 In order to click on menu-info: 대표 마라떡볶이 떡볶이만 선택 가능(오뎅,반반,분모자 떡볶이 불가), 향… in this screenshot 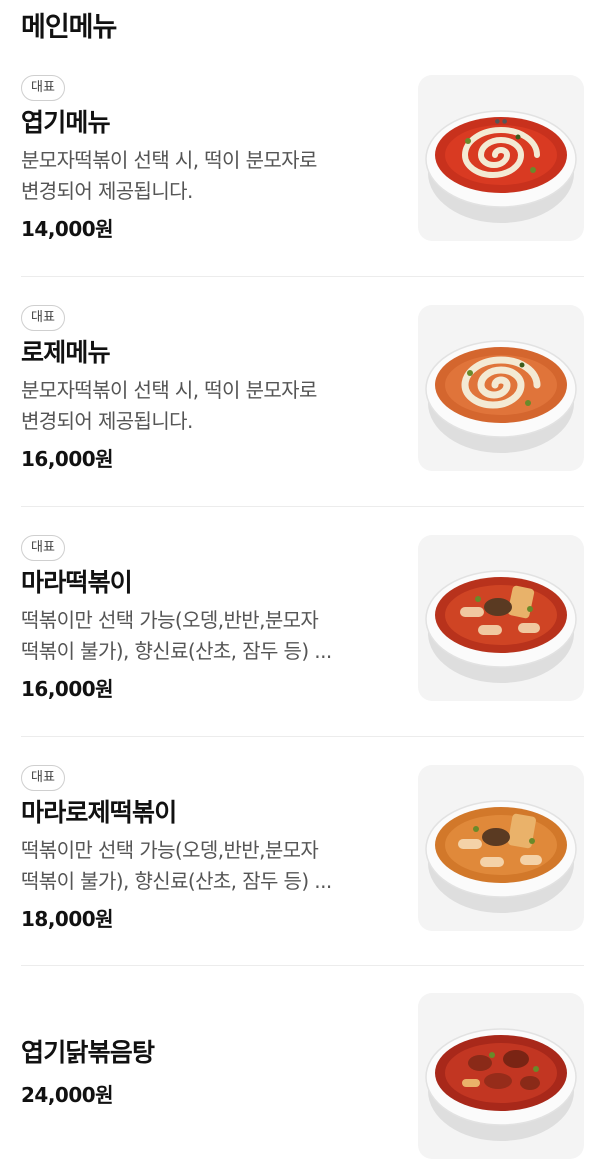, I will do `click(211, 619)`.